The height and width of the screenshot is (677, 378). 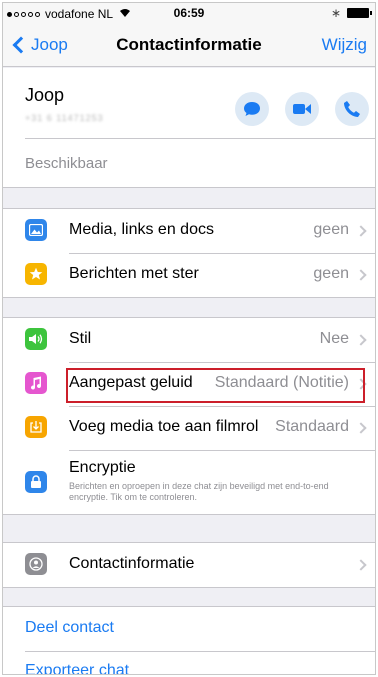 What do you see at coordinates (36, 230) in the screenshot?
I see `photo-icon` at bounding box center [36, 230].